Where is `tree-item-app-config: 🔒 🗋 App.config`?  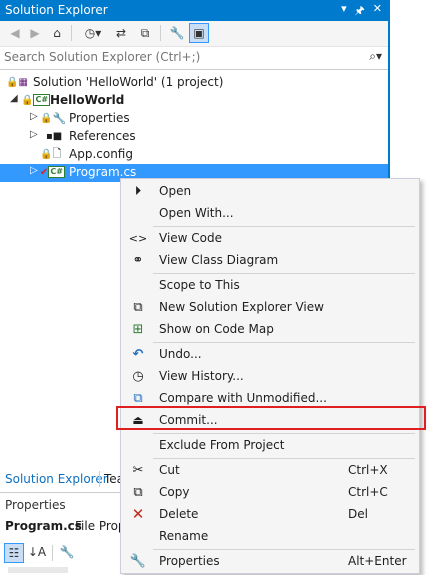
tree-item-app-config: 🔒 🗋 App.config is located at coordinates (194, 155).